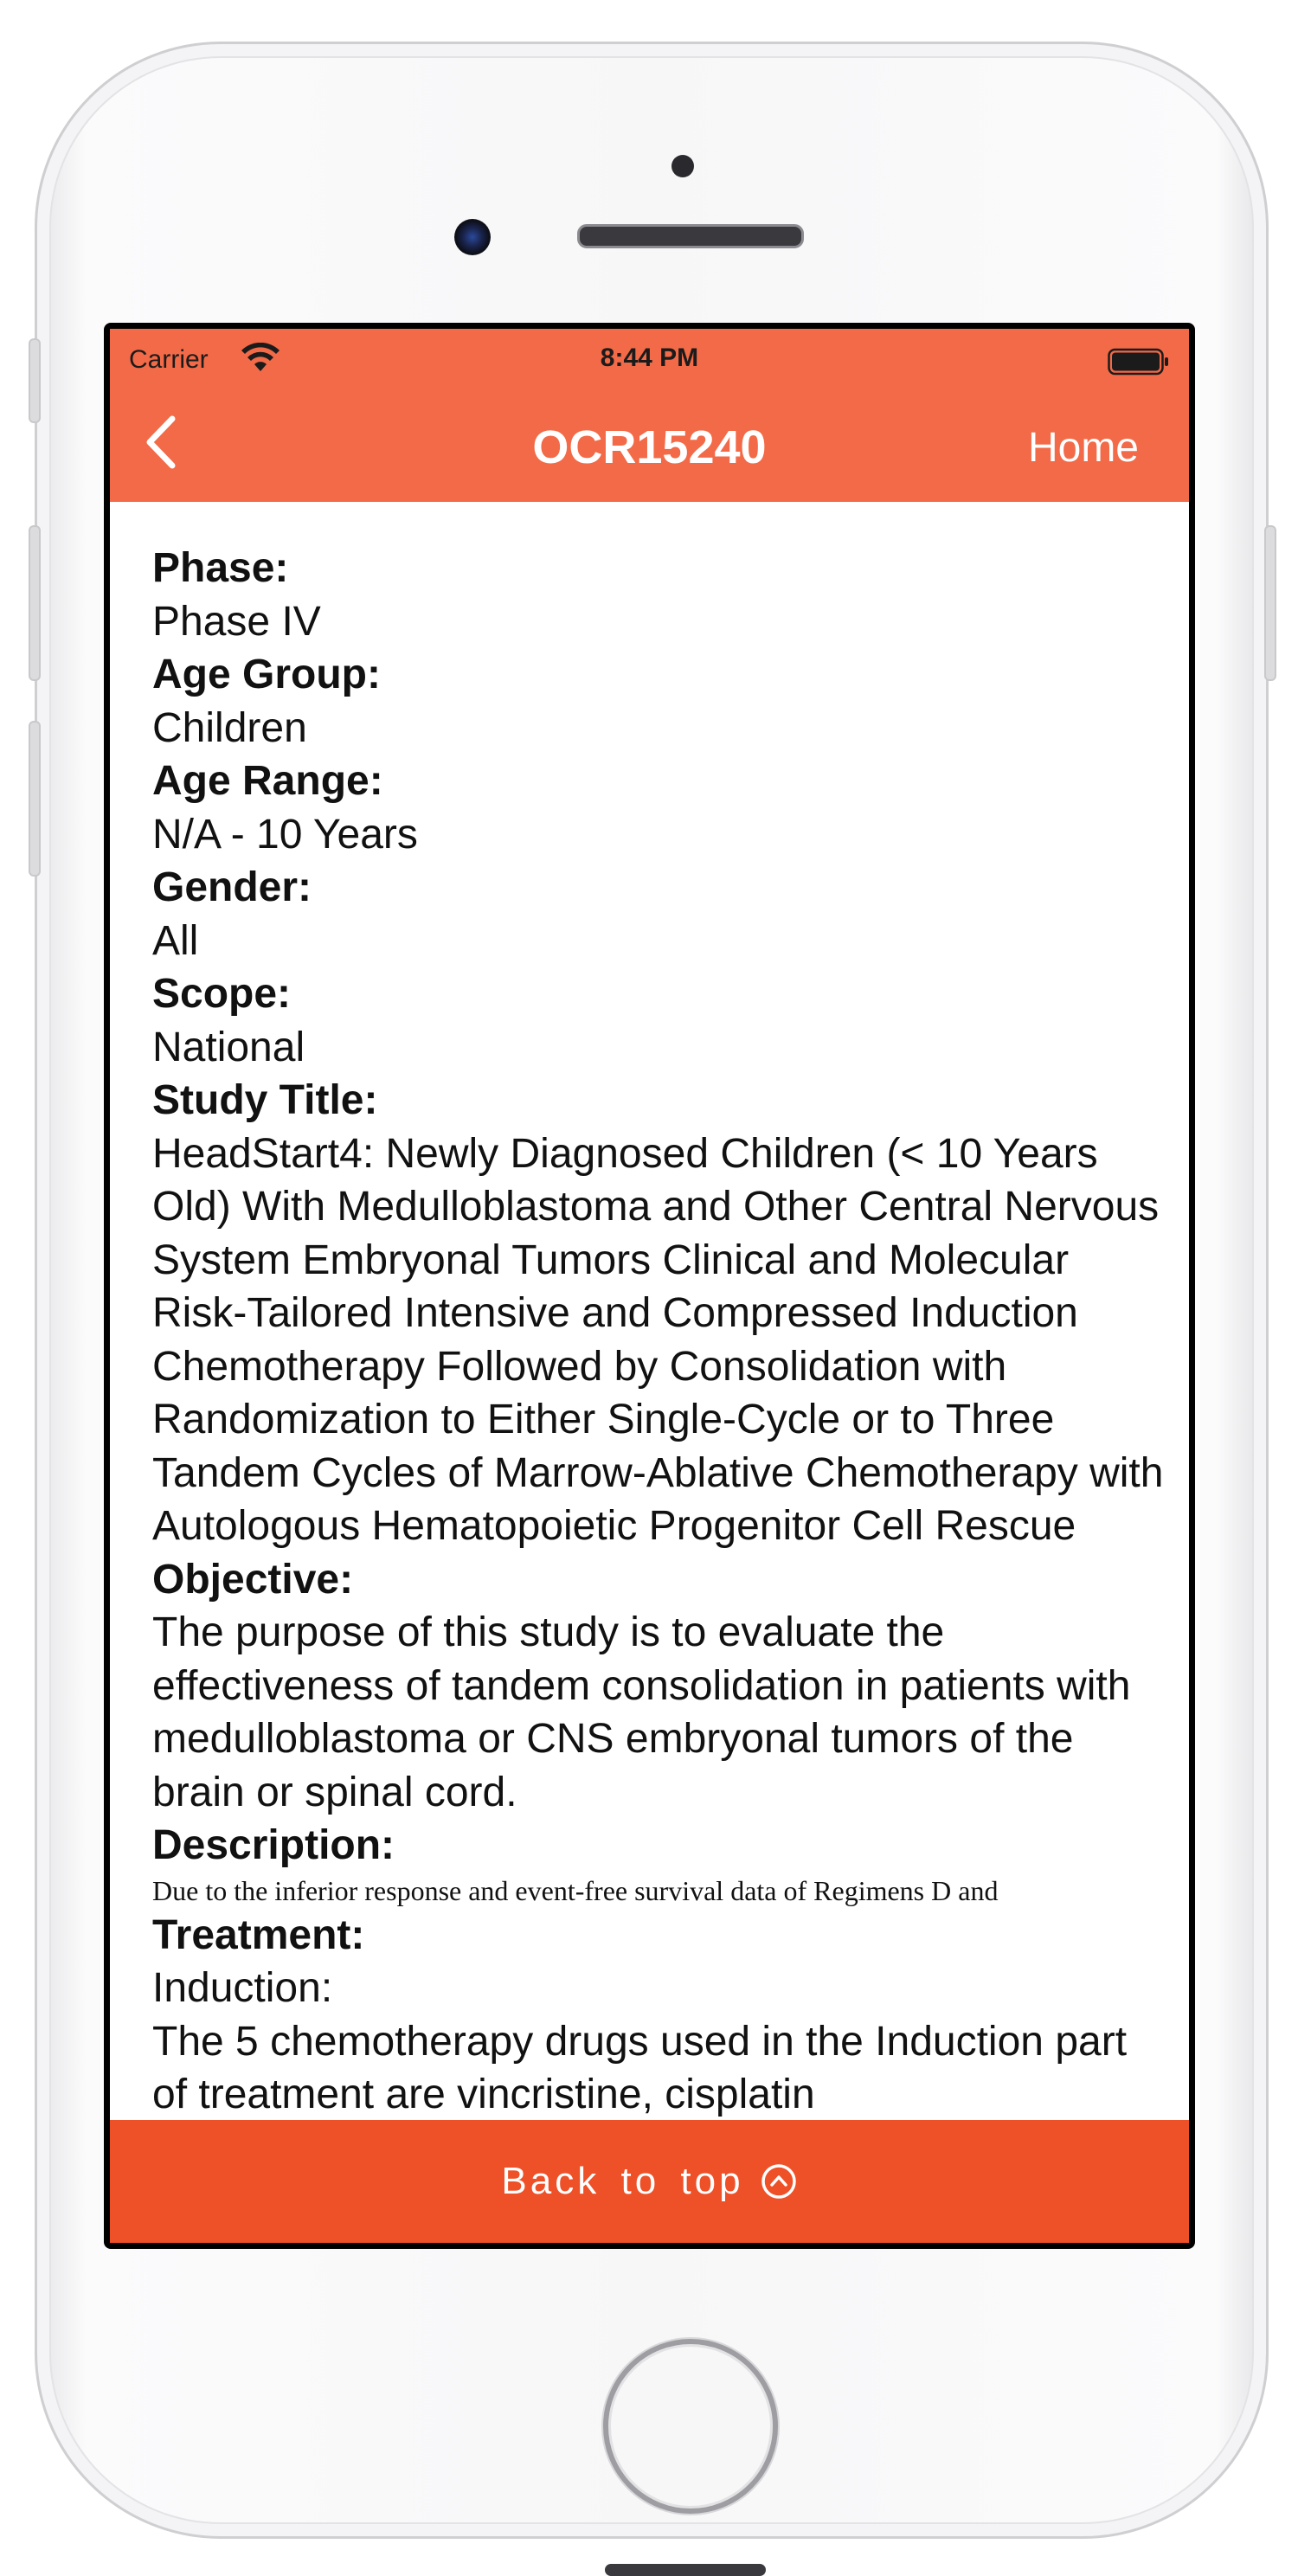 The height and width of the screenshot is (2576, 1298). Describe the element at coordinates (778, 2181) in the screenshot. I see `chevron-up-circle-icon` at that location.